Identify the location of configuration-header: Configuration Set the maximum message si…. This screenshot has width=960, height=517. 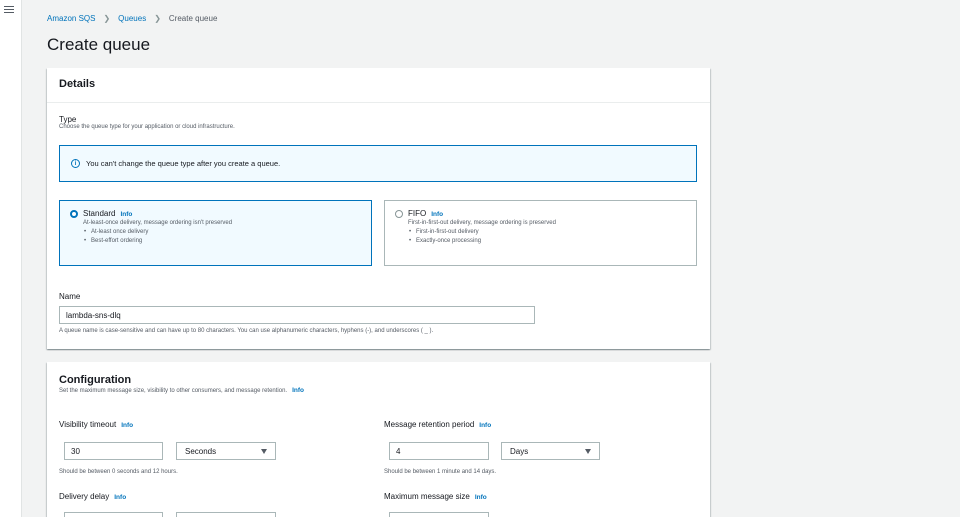
(181, 384).